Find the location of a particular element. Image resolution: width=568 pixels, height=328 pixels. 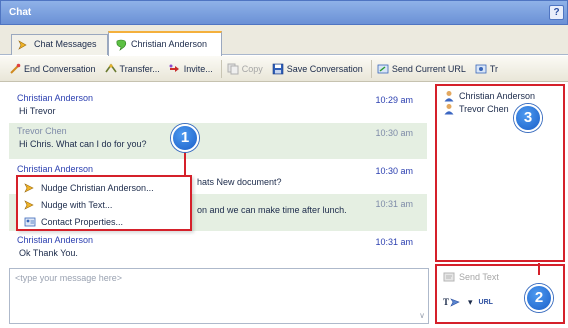

tab-label: Chat Messages is located at coordinates (65, 44).